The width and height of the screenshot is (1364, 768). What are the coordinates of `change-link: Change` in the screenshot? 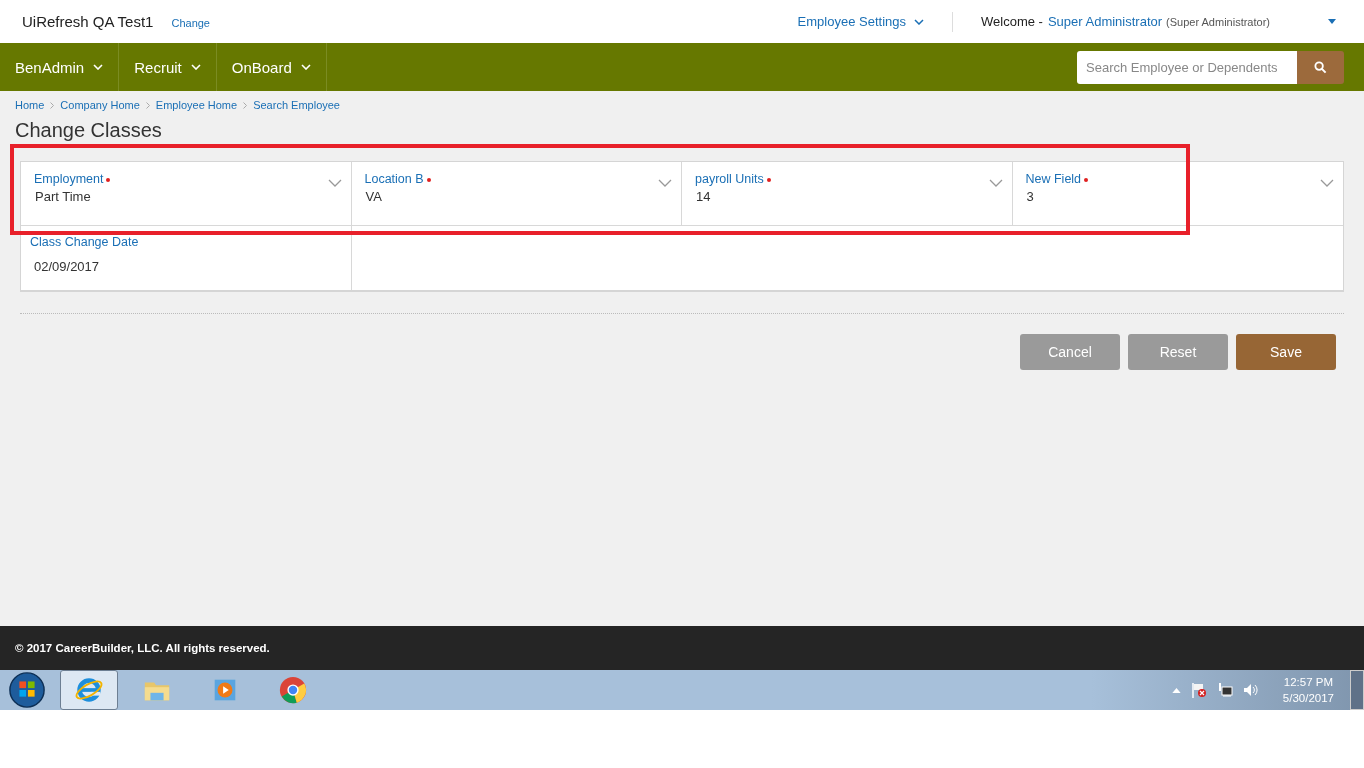 It's located at (190, 22).